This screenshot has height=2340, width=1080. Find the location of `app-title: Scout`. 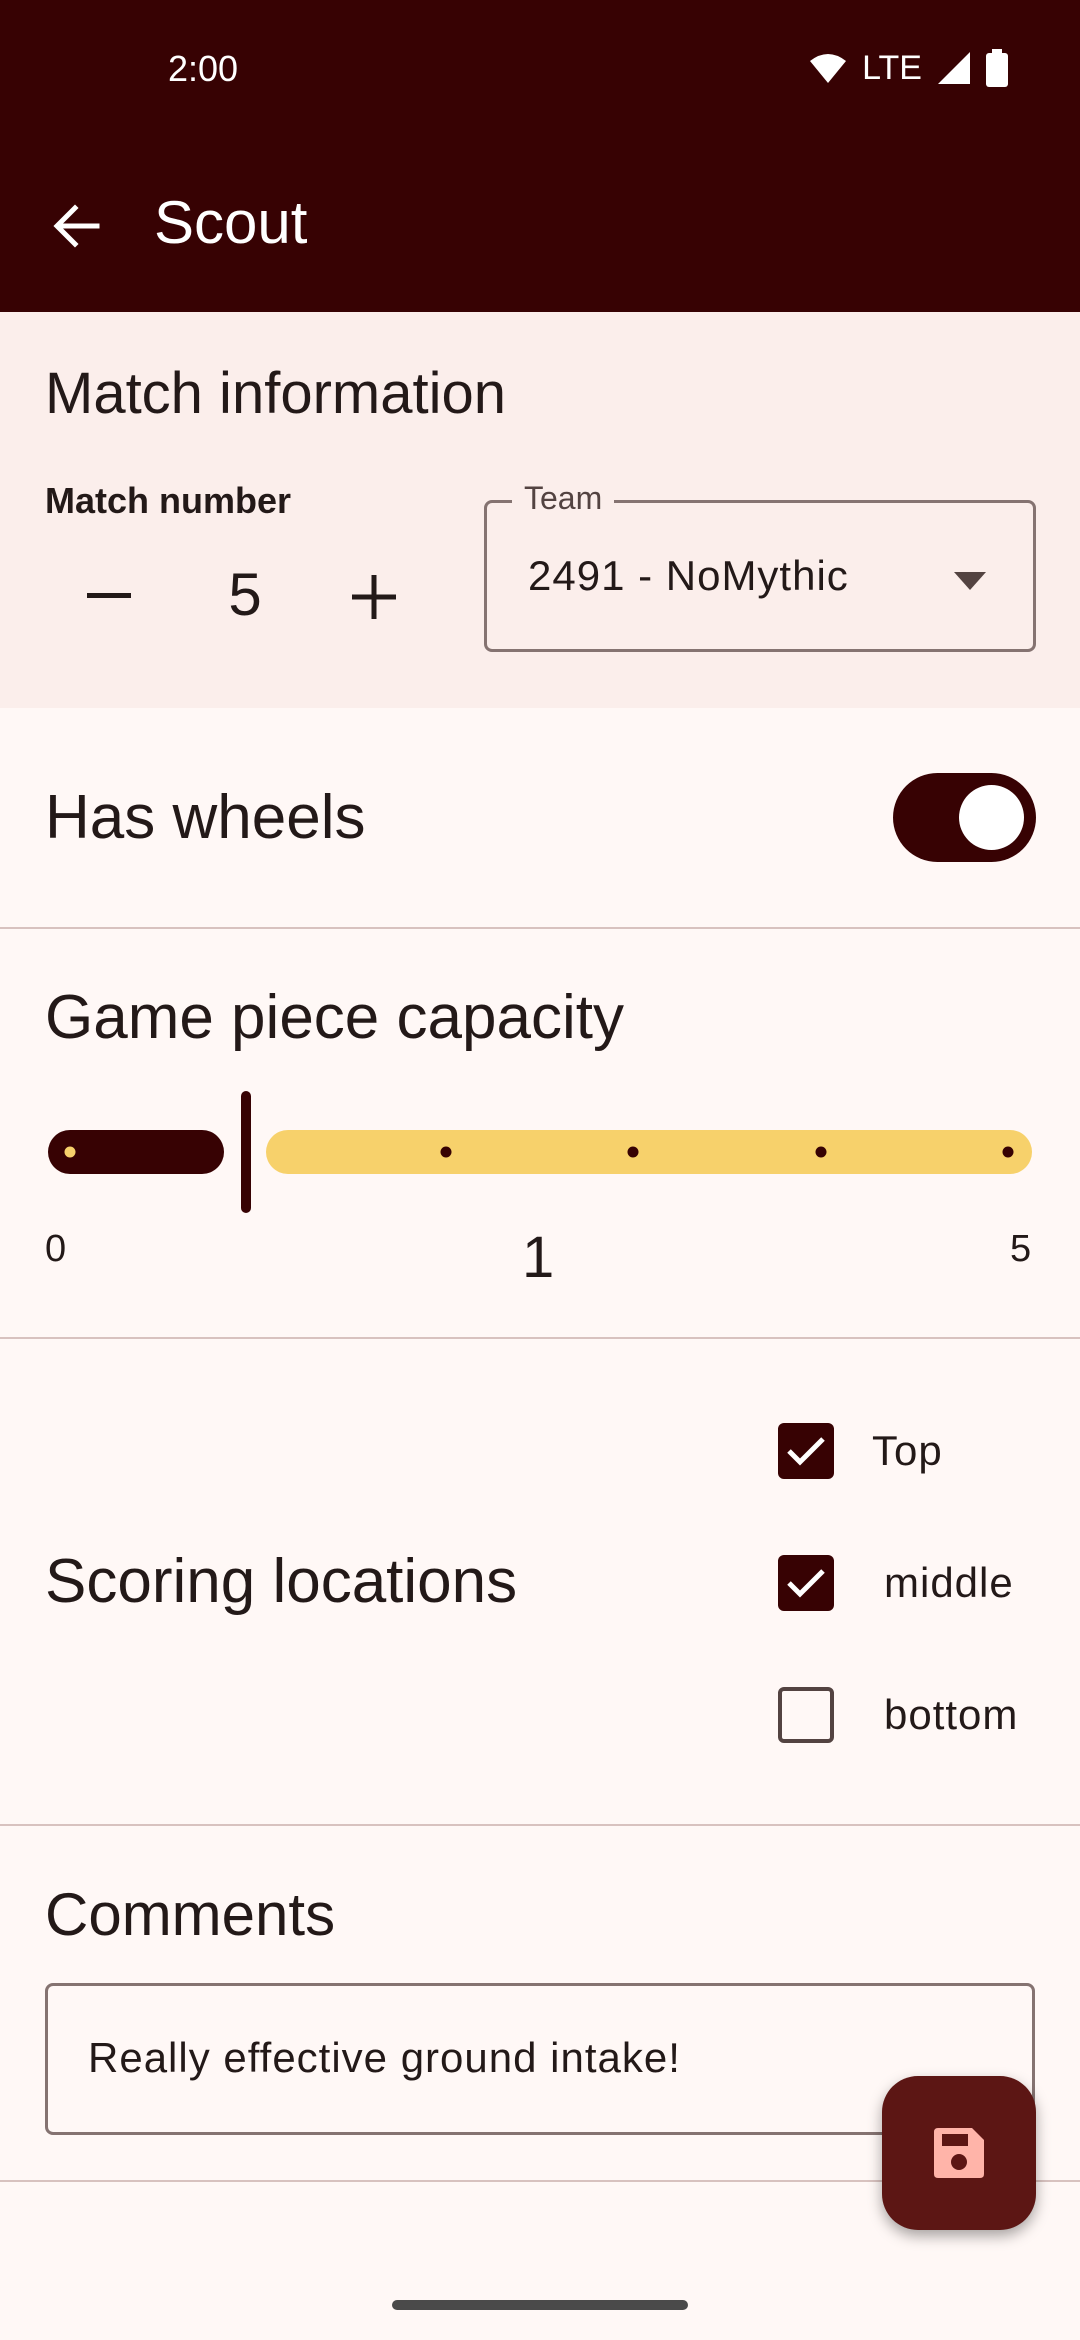

app-title: Scout is located at coordinates (231, 222).